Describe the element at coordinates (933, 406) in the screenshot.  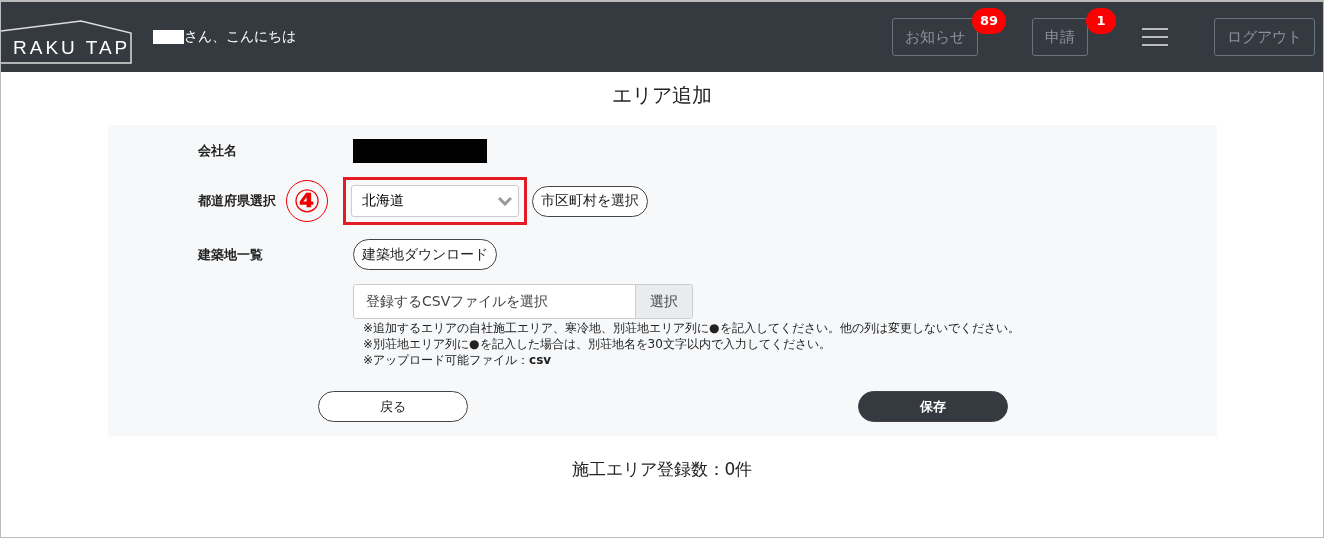
I see `save-button: 保存` at that location.